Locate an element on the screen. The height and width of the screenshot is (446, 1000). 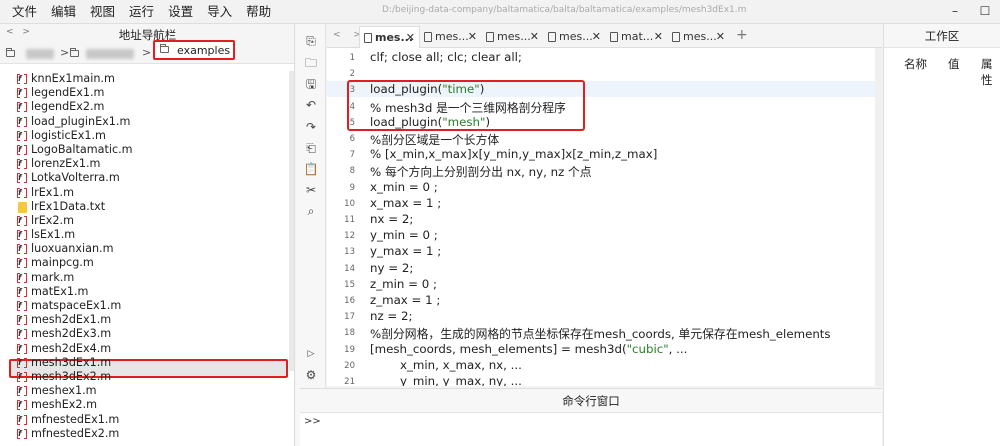
file-list-item: f LotkaVolterra.m is located at coordinates (147, 178).